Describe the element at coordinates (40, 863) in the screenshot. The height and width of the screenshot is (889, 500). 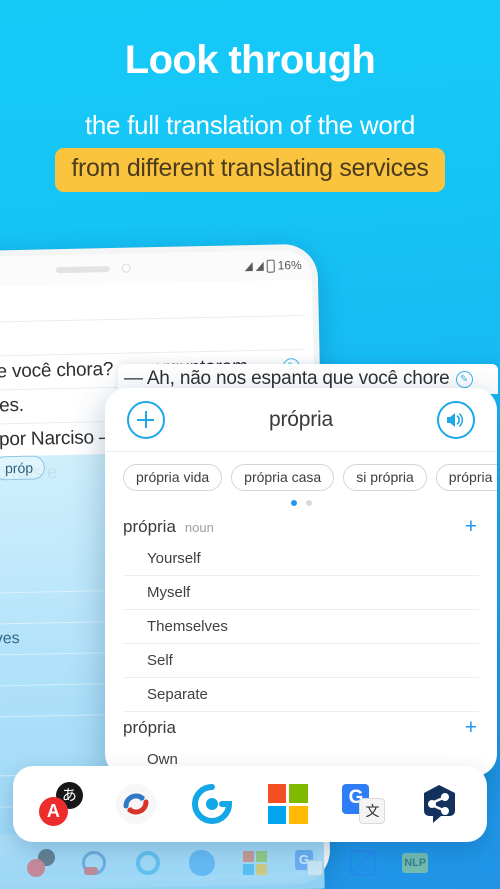
I see `translate-aa-icon` at that location.